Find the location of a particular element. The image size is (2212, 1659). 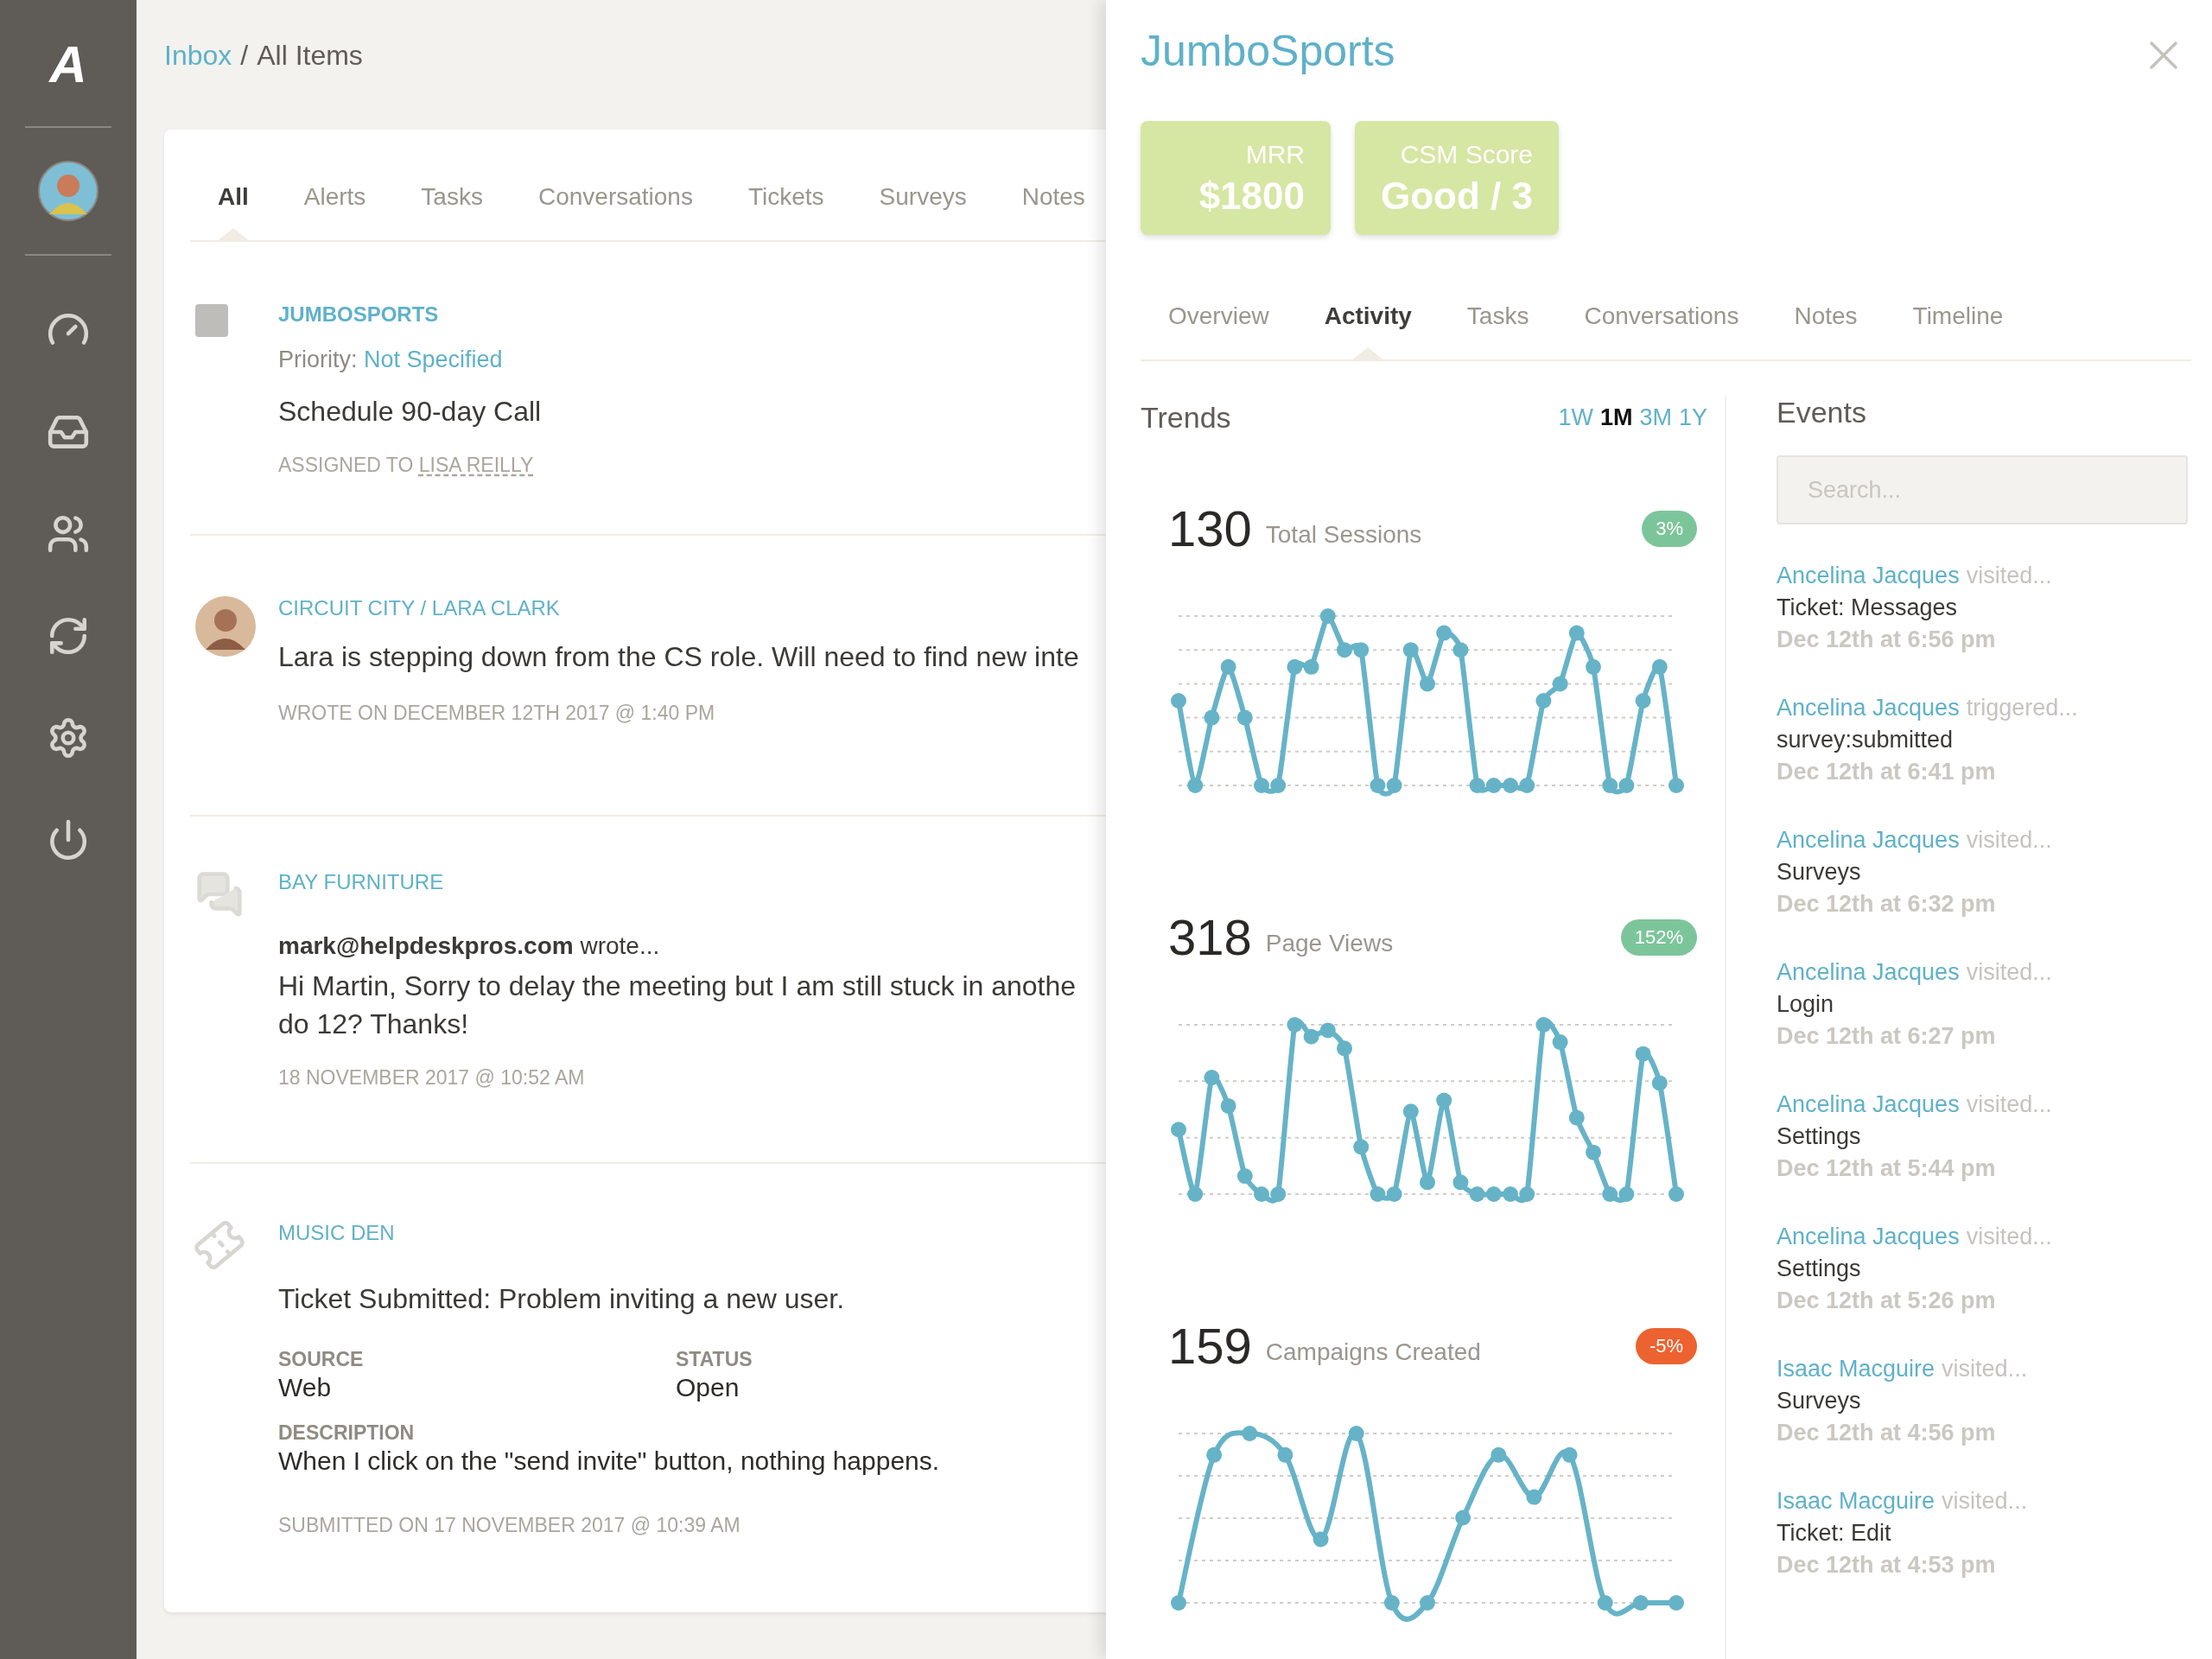

event-time: Dec 12th at 6:41 pm is located at coordinates (1887, 772).